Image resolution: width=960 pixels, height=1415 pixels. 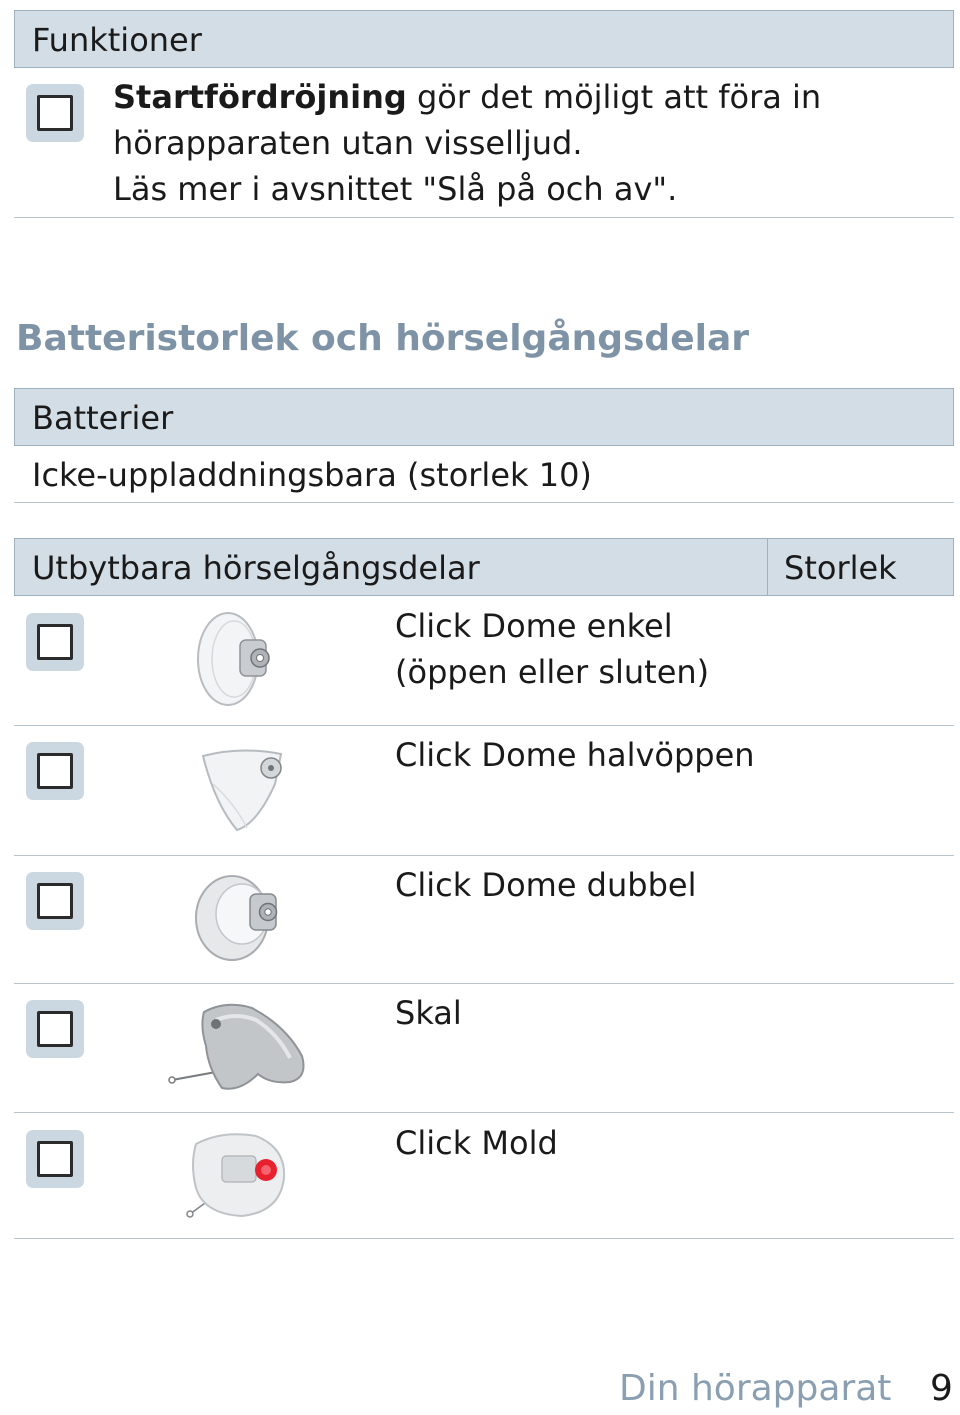 I want to click on click-dome-double-icon, so click(x=236, y=918).